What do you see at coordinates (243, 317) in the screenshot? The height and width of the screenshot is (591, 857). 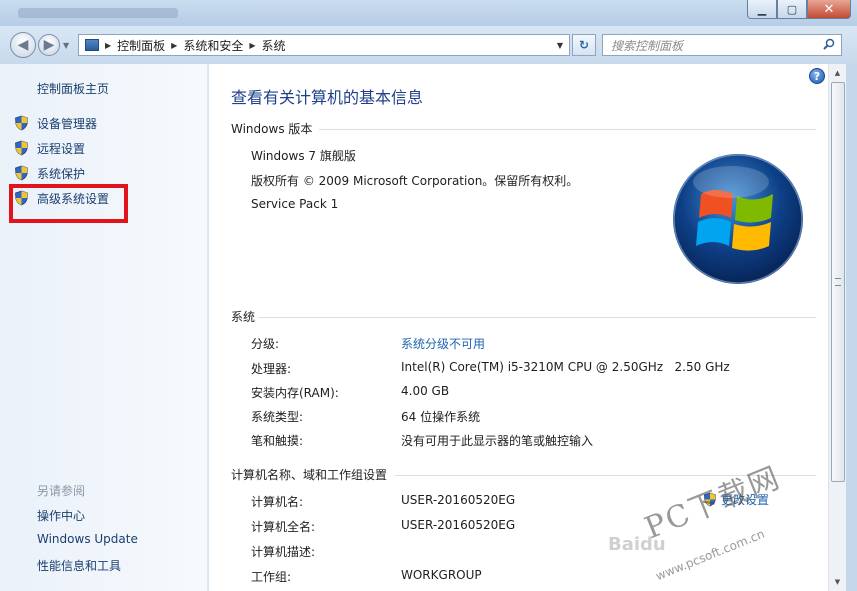 I see `system-heading: 系统` at bounding box center [243, 317].